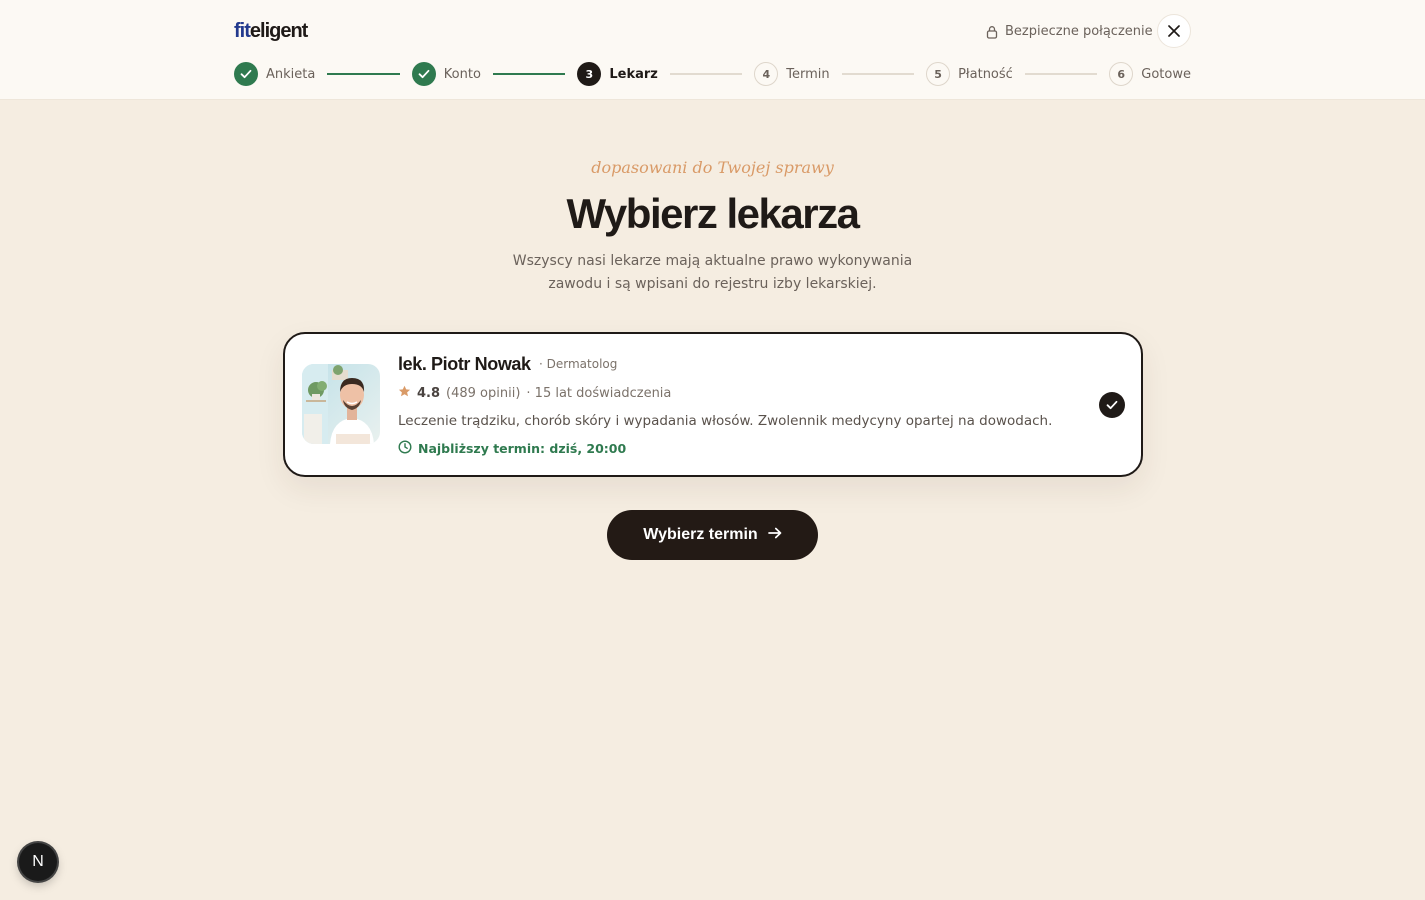  I want to click on close-icon, so click(1174, 31).